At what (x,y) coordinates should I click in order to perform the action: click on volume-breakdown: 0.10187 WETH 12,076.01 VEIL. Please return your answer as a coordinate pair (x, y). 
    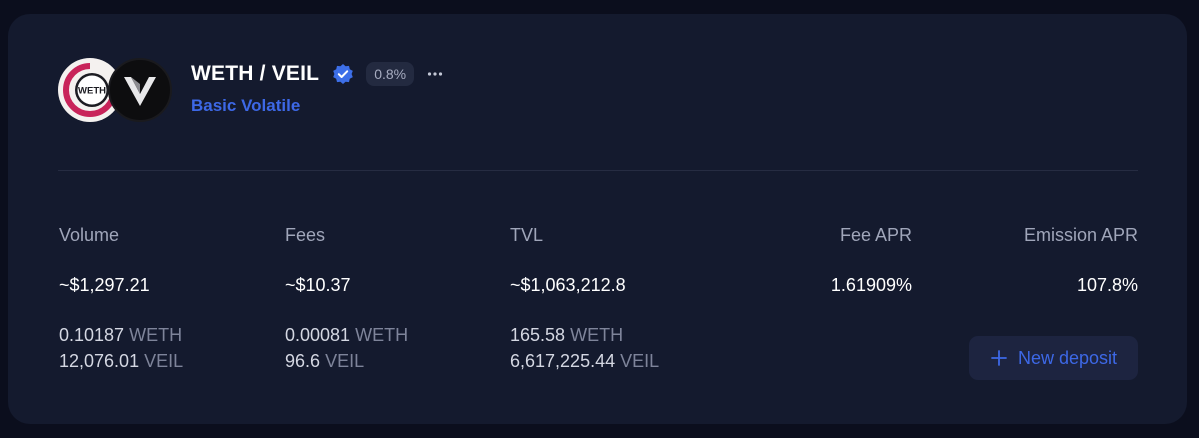
    Looking at the image, I should click on (121, 348).